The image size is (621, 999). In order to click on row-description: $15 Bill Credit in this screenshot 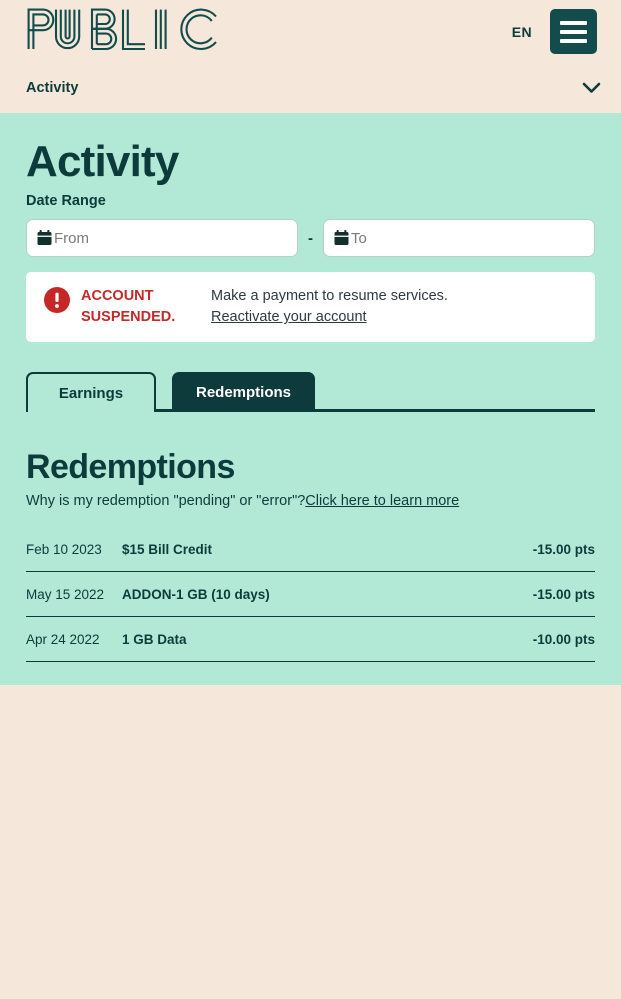, I will do `click(167, 549)`.